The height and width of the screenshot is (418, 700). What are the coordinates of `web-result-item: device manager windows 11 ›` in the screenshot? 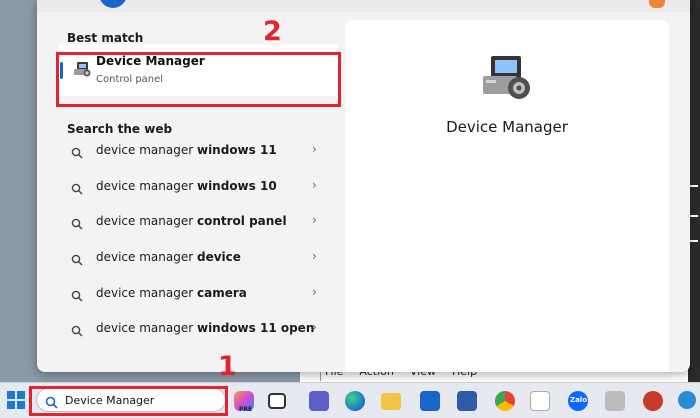 It's located at (198, 151).